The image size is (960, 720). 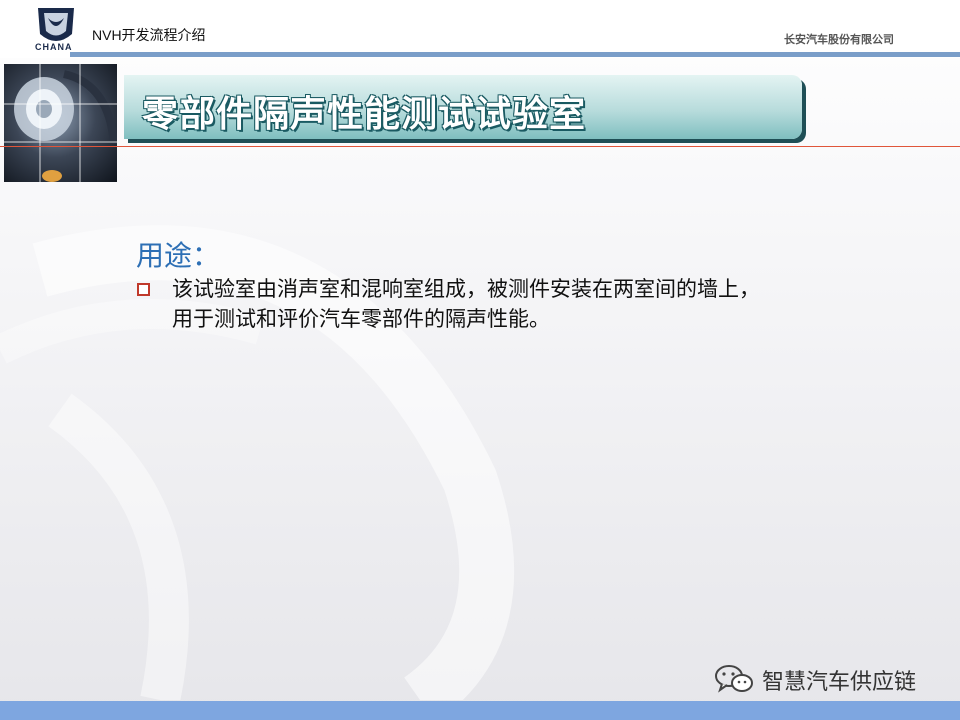 I want to click on section-heading: 用途：, so click(x=178, y=255).